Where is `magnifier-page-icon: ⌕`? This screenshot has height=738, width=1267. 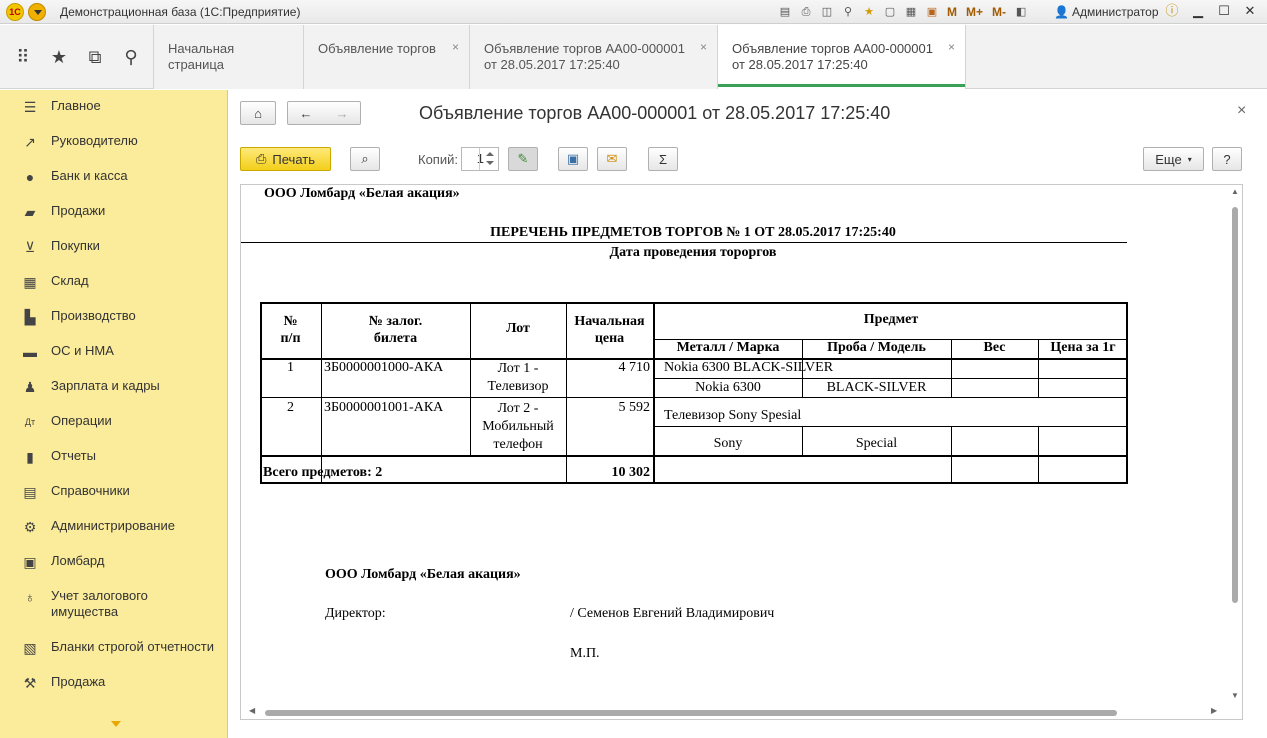
magnifier-page-icon: ⌕ is located at coordinates (365, 158).